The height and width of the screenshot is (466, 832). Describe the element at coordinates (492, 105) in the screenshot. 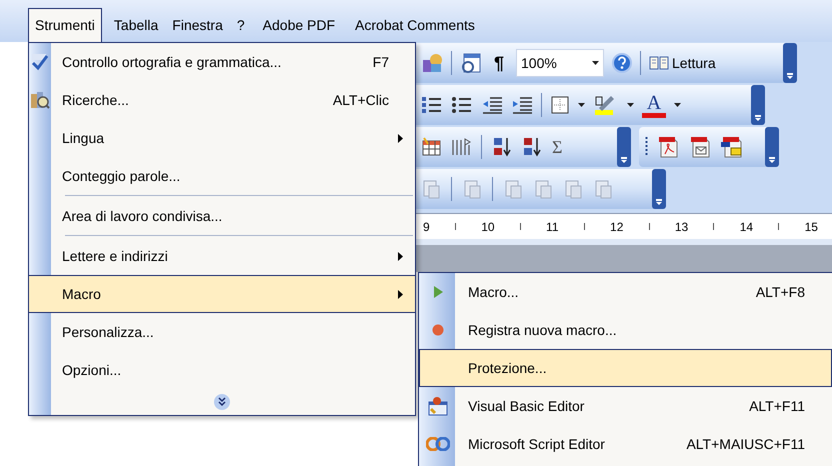

I see `decrease-indent-icon` at that location.